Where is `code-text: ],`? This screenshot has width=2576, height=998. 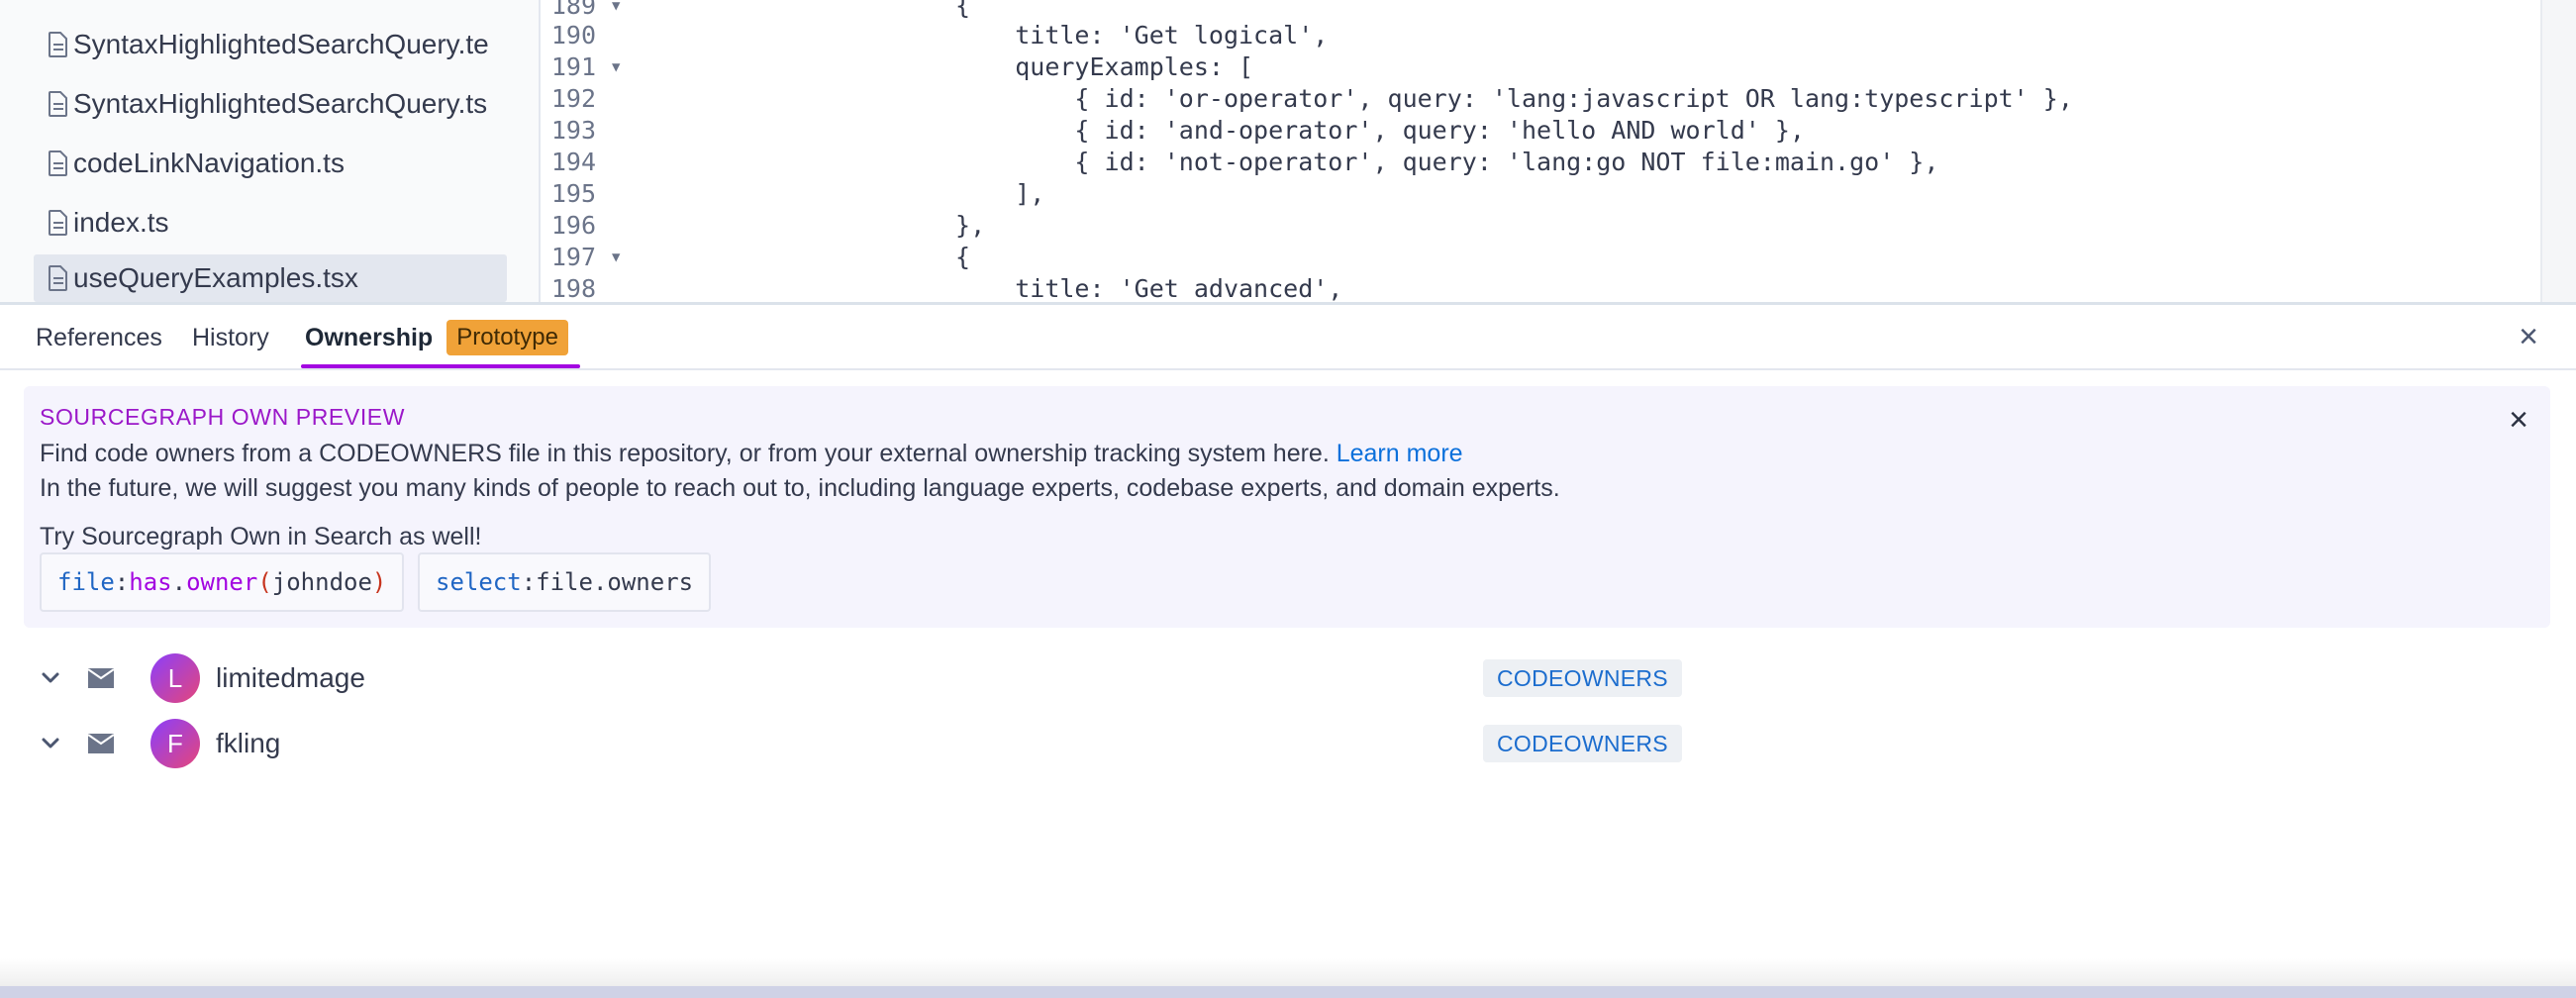
code-text: ], is located at coordinates (851, 193).